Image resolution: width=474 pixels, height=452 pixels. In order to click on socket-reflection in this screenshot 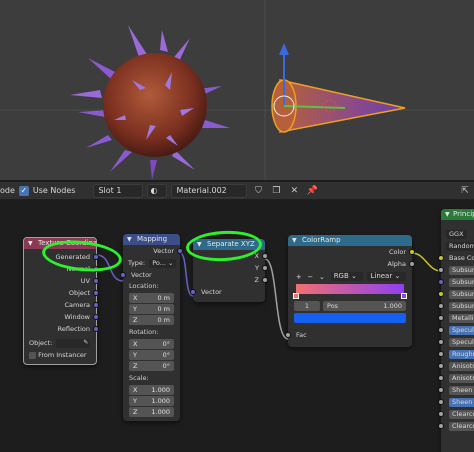, I will do `click(96, 329)`.